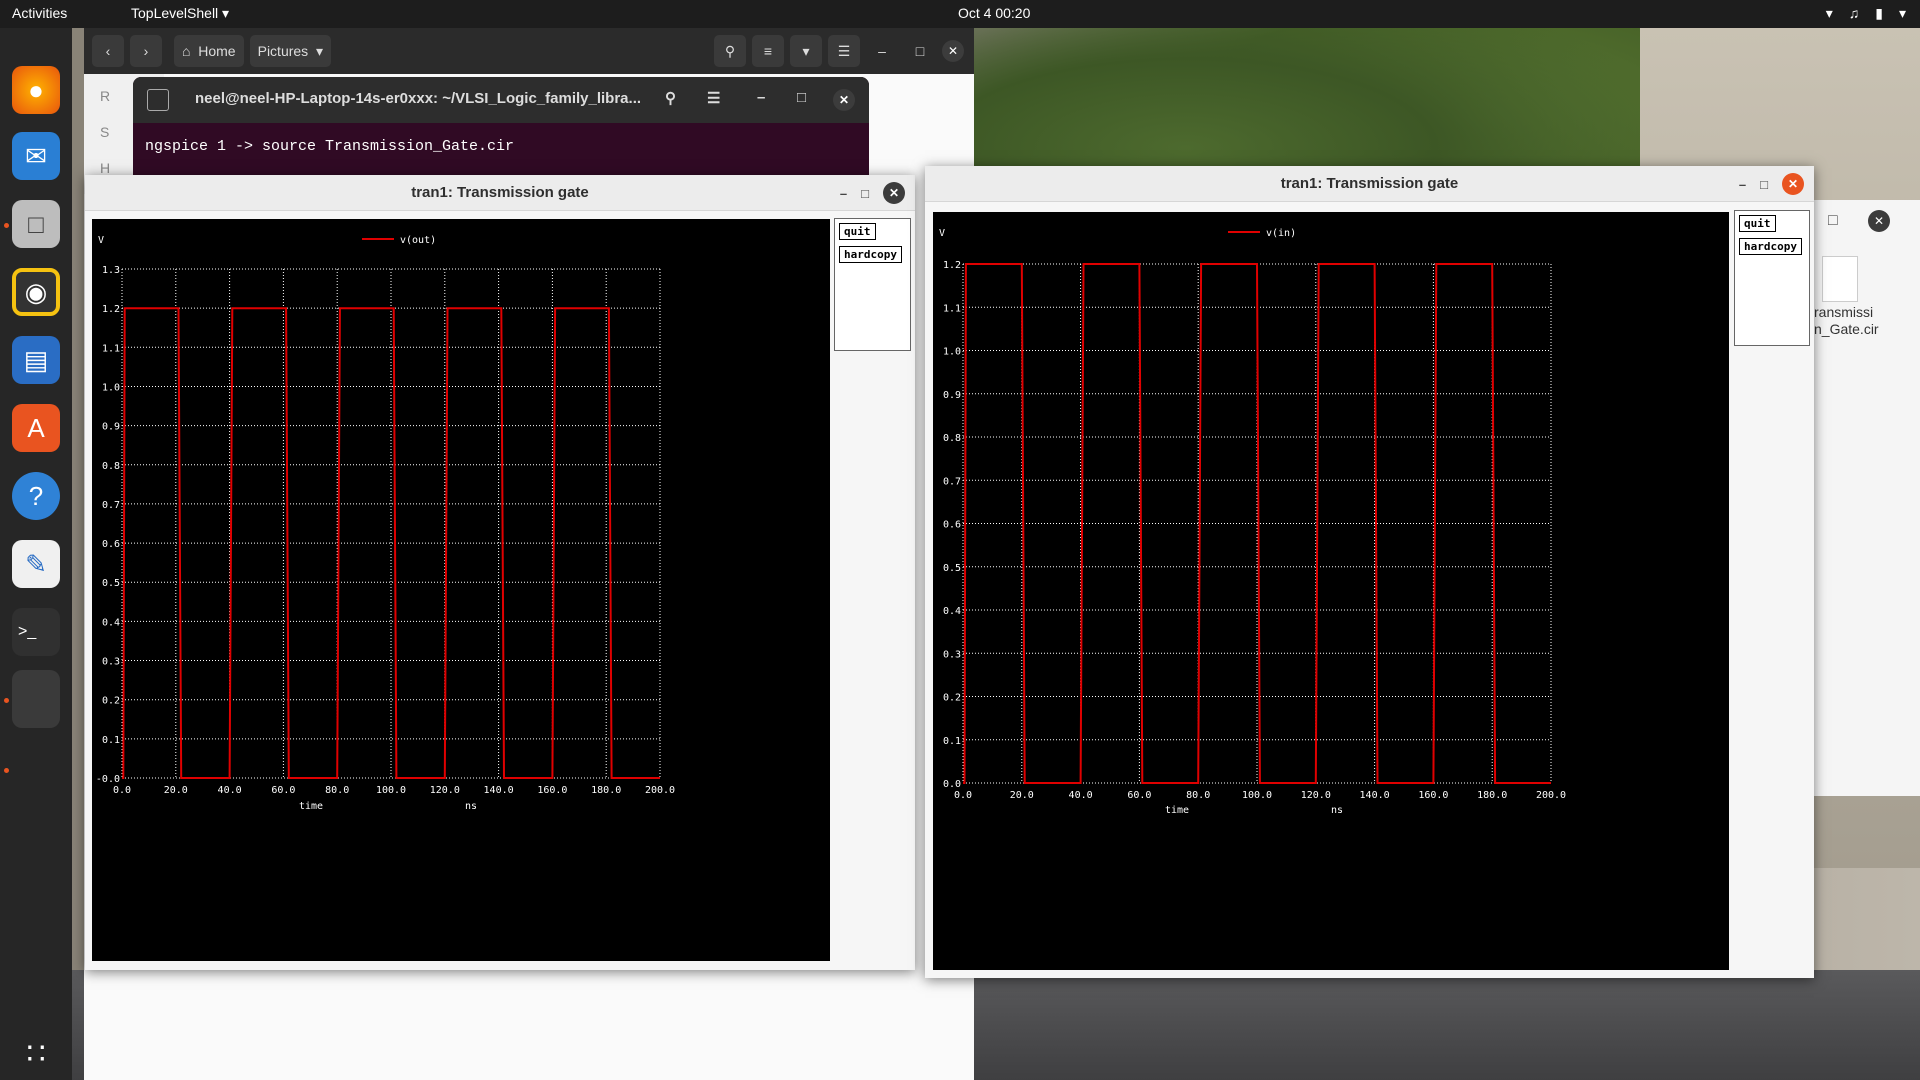 The width and height of the screenshot is (1920, 1080). I want to click on text-editor-icon: ✎, so click(36, 564).